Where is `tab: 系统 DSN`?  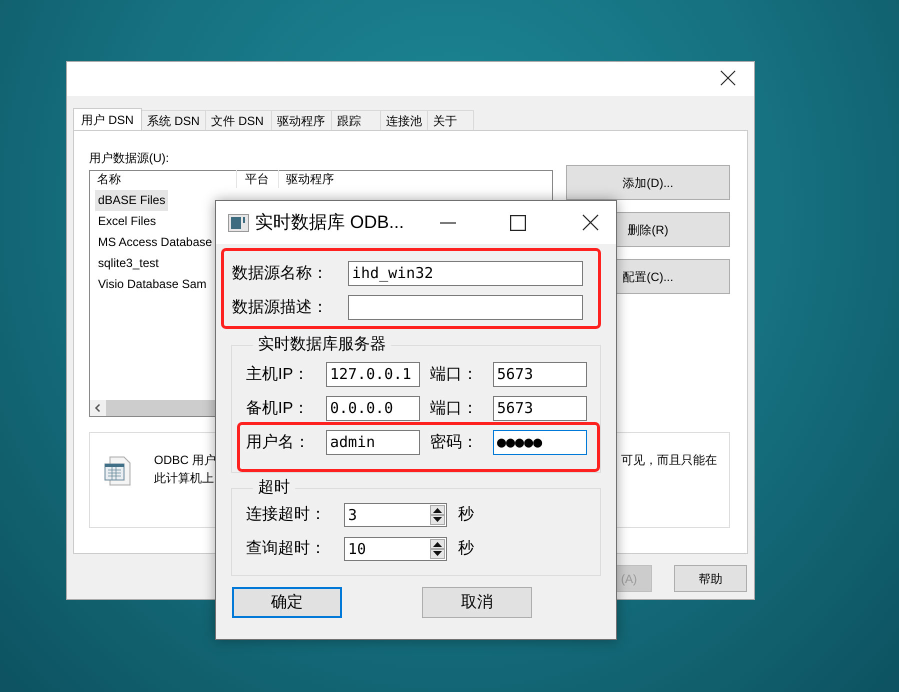
tab: 系统 DSN is located at coordinates (174, 120).